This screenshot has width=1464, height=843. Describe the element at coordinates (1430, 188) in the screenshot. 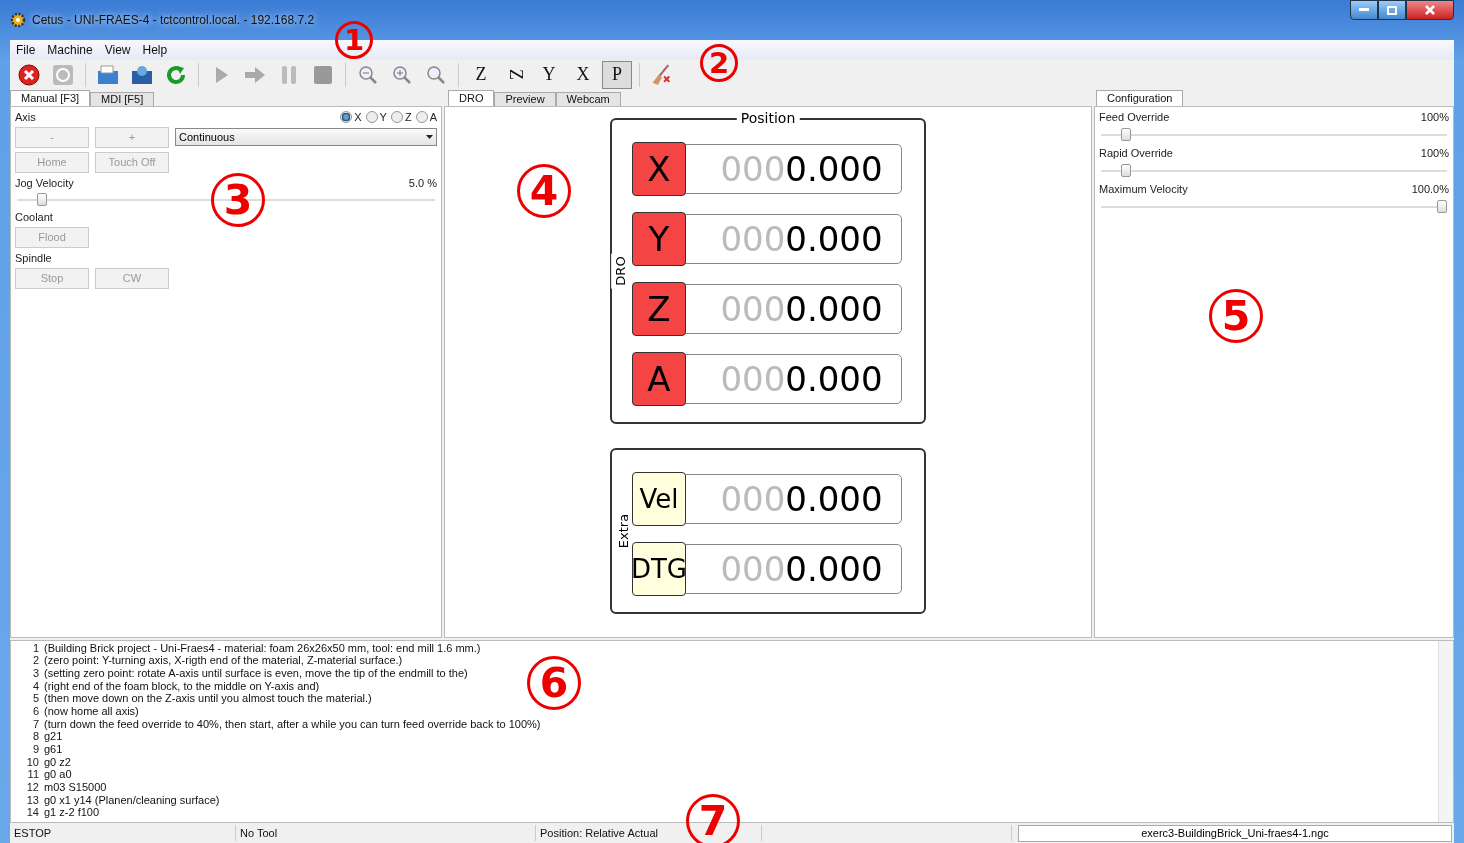

I see `slider-reading: 100.0%` at that location.